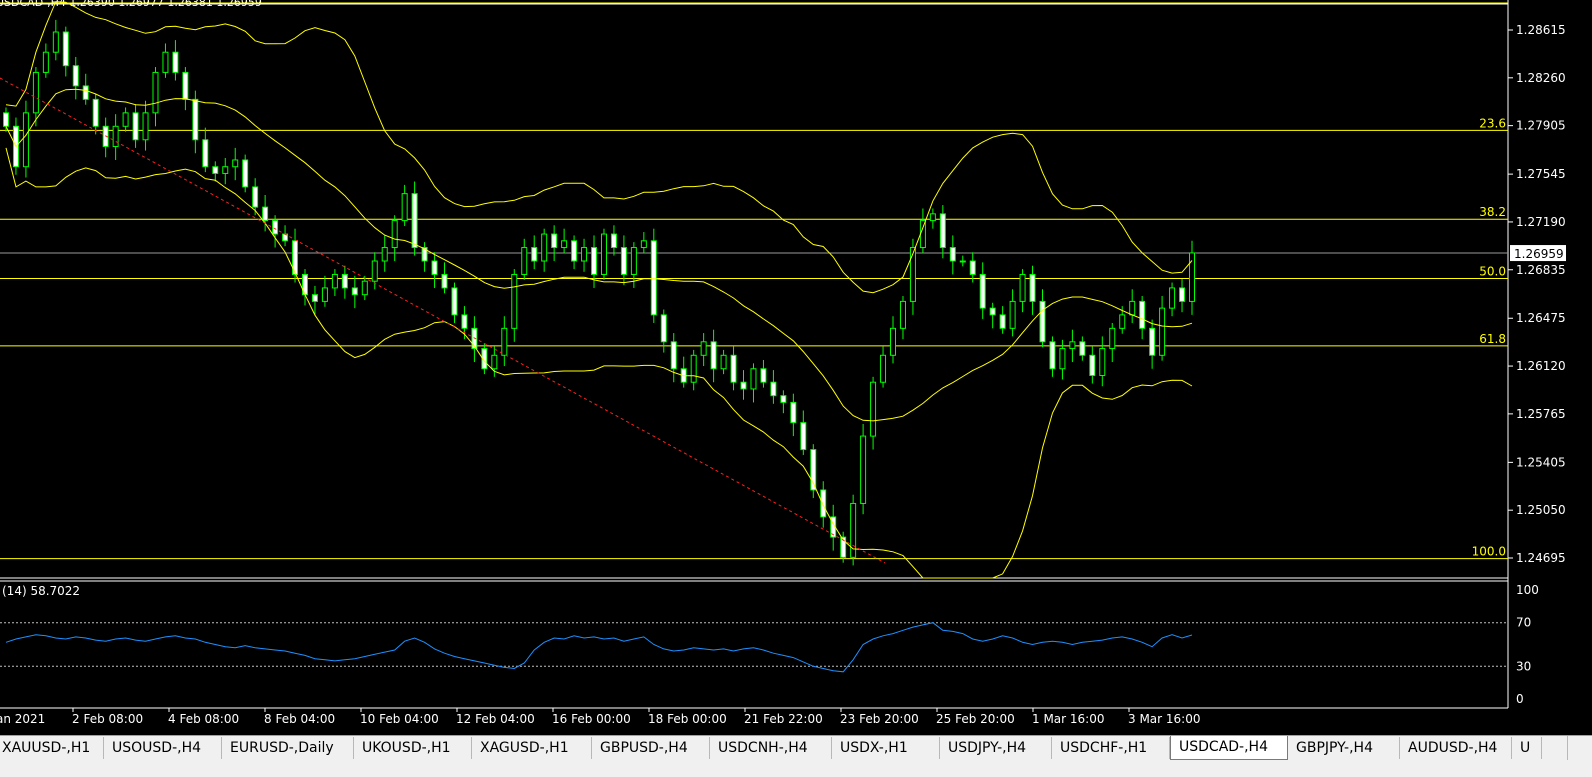 The width and height of the screenshot is (1592, 777). I want to click on symbol-tab-xagusd-h1: XAGUSD-,H1, so click(532, 748).